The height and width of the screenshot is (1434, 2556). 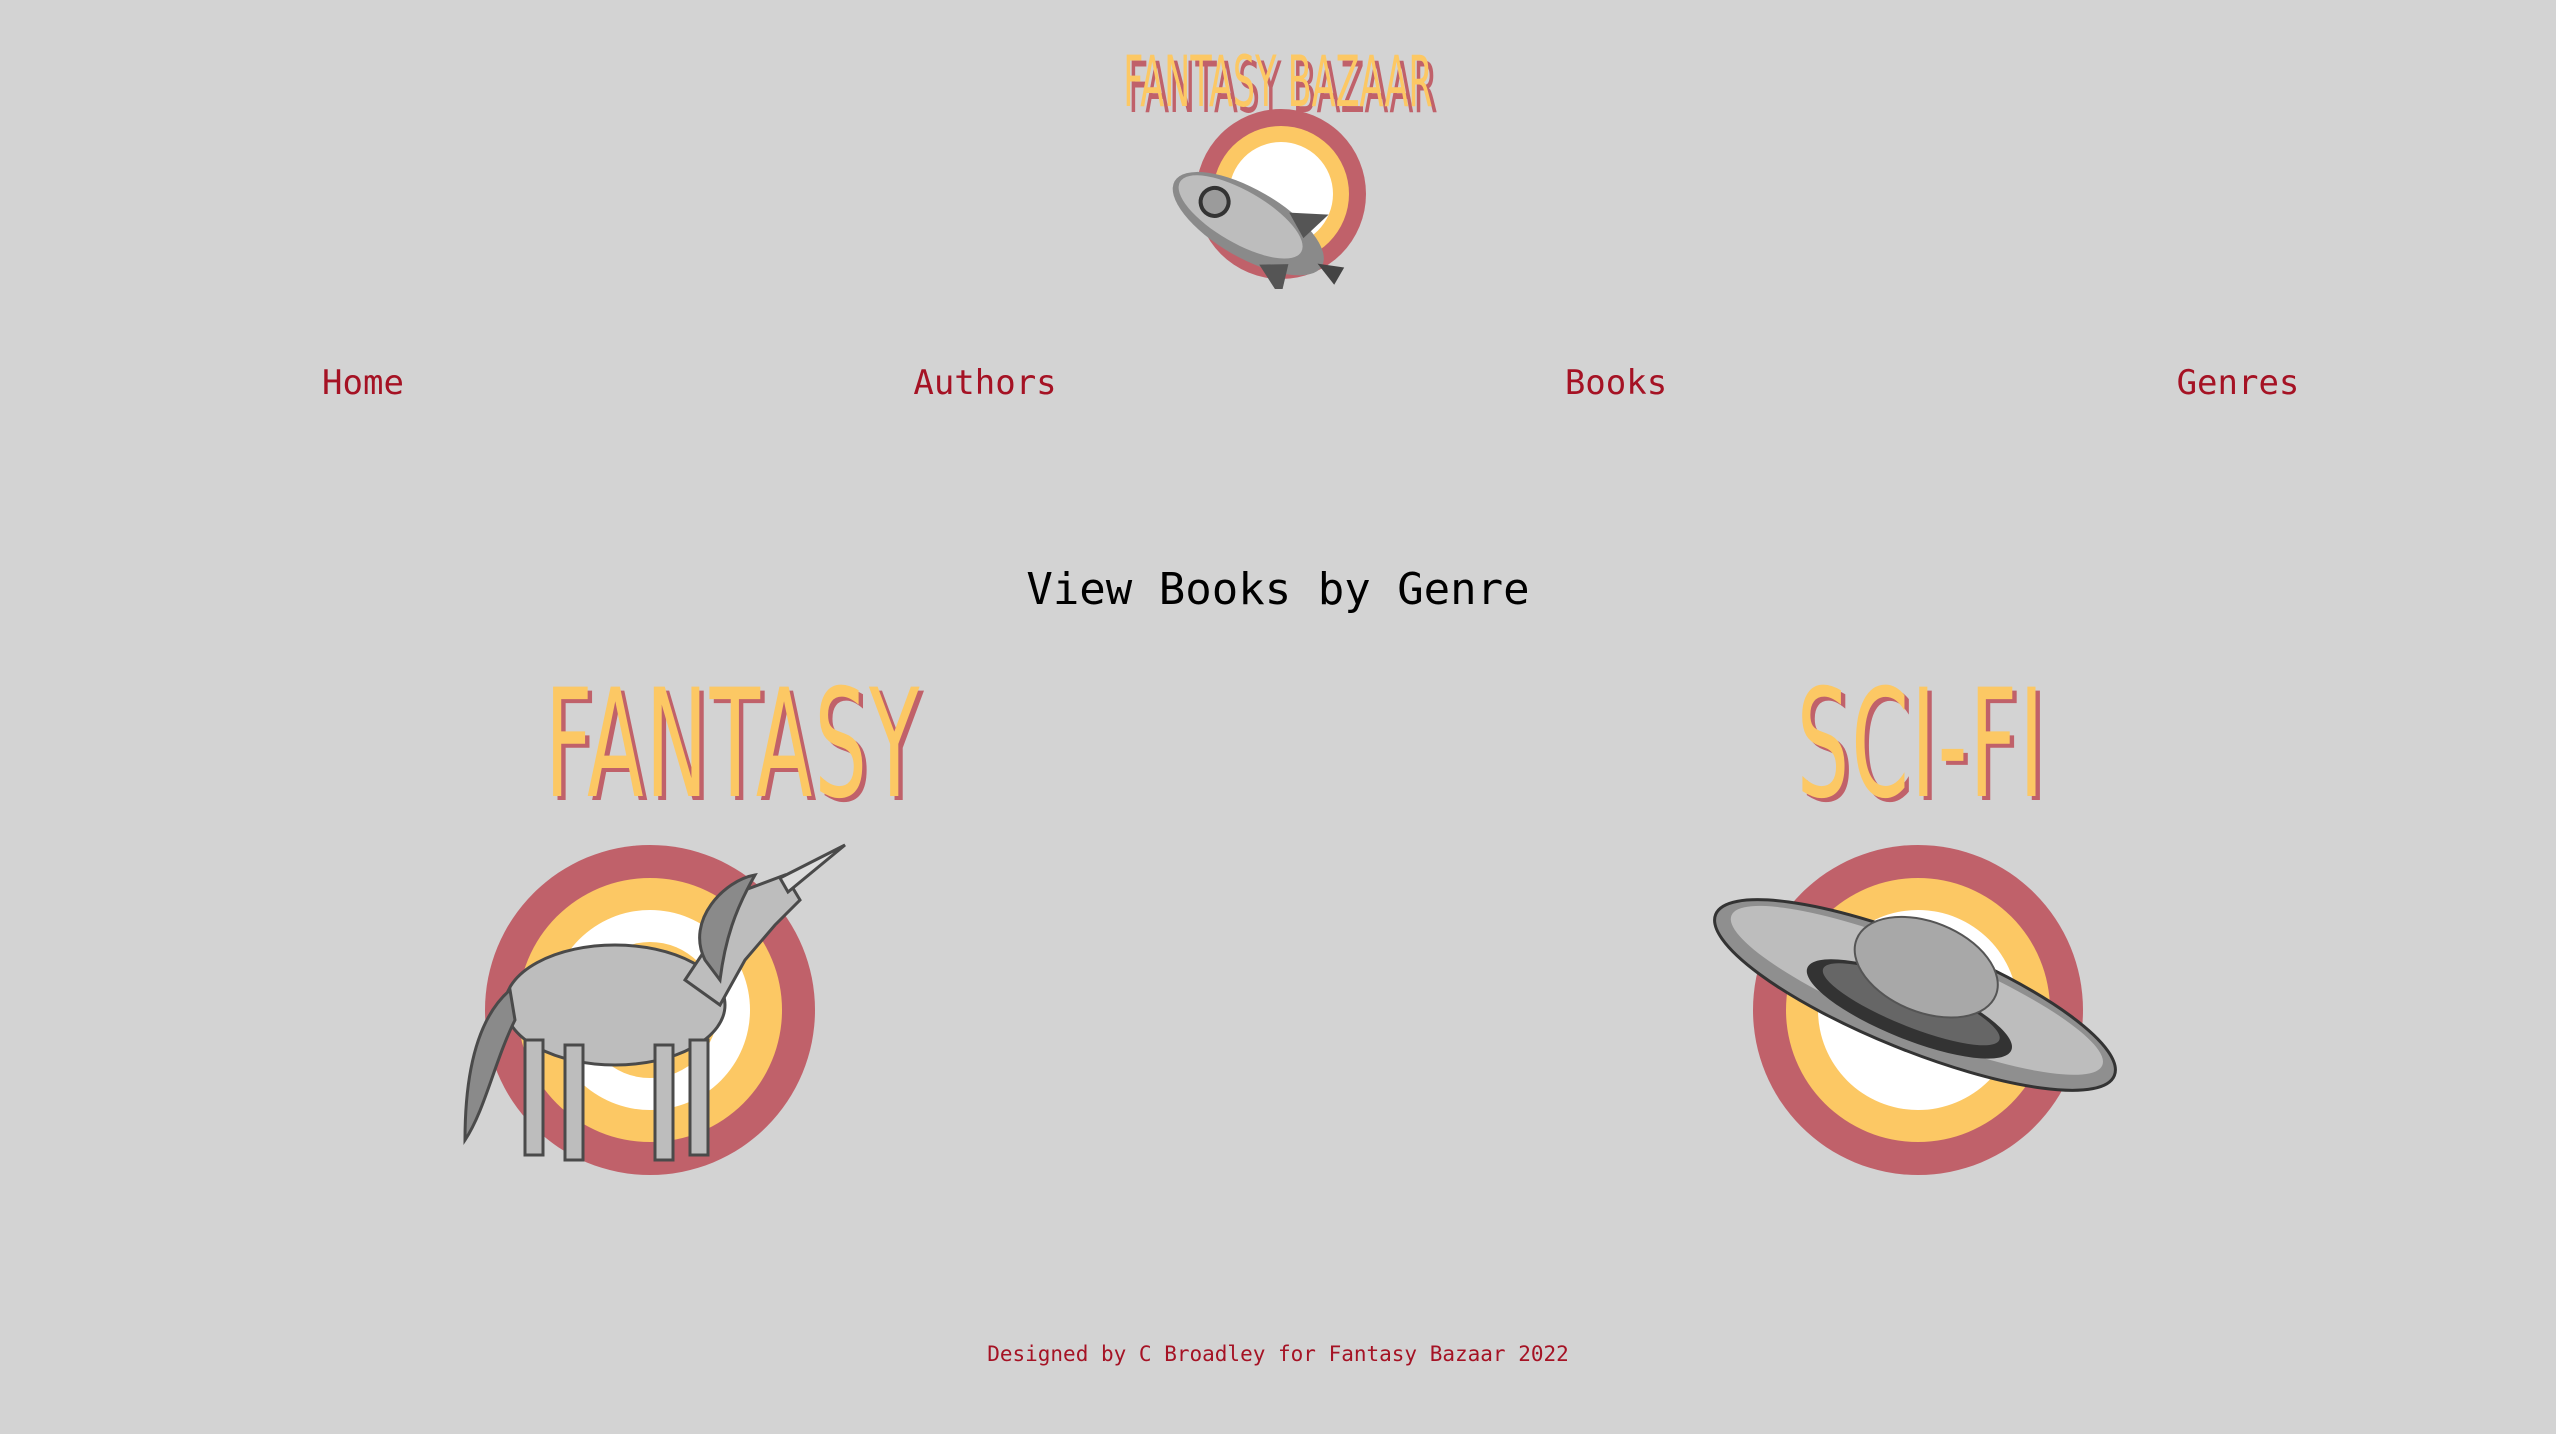 What do you see at coordinates (1278, 383) in the screenshot?
I see `main-nav: Home Authors Books Genres` at bounding box center [1278, 383].